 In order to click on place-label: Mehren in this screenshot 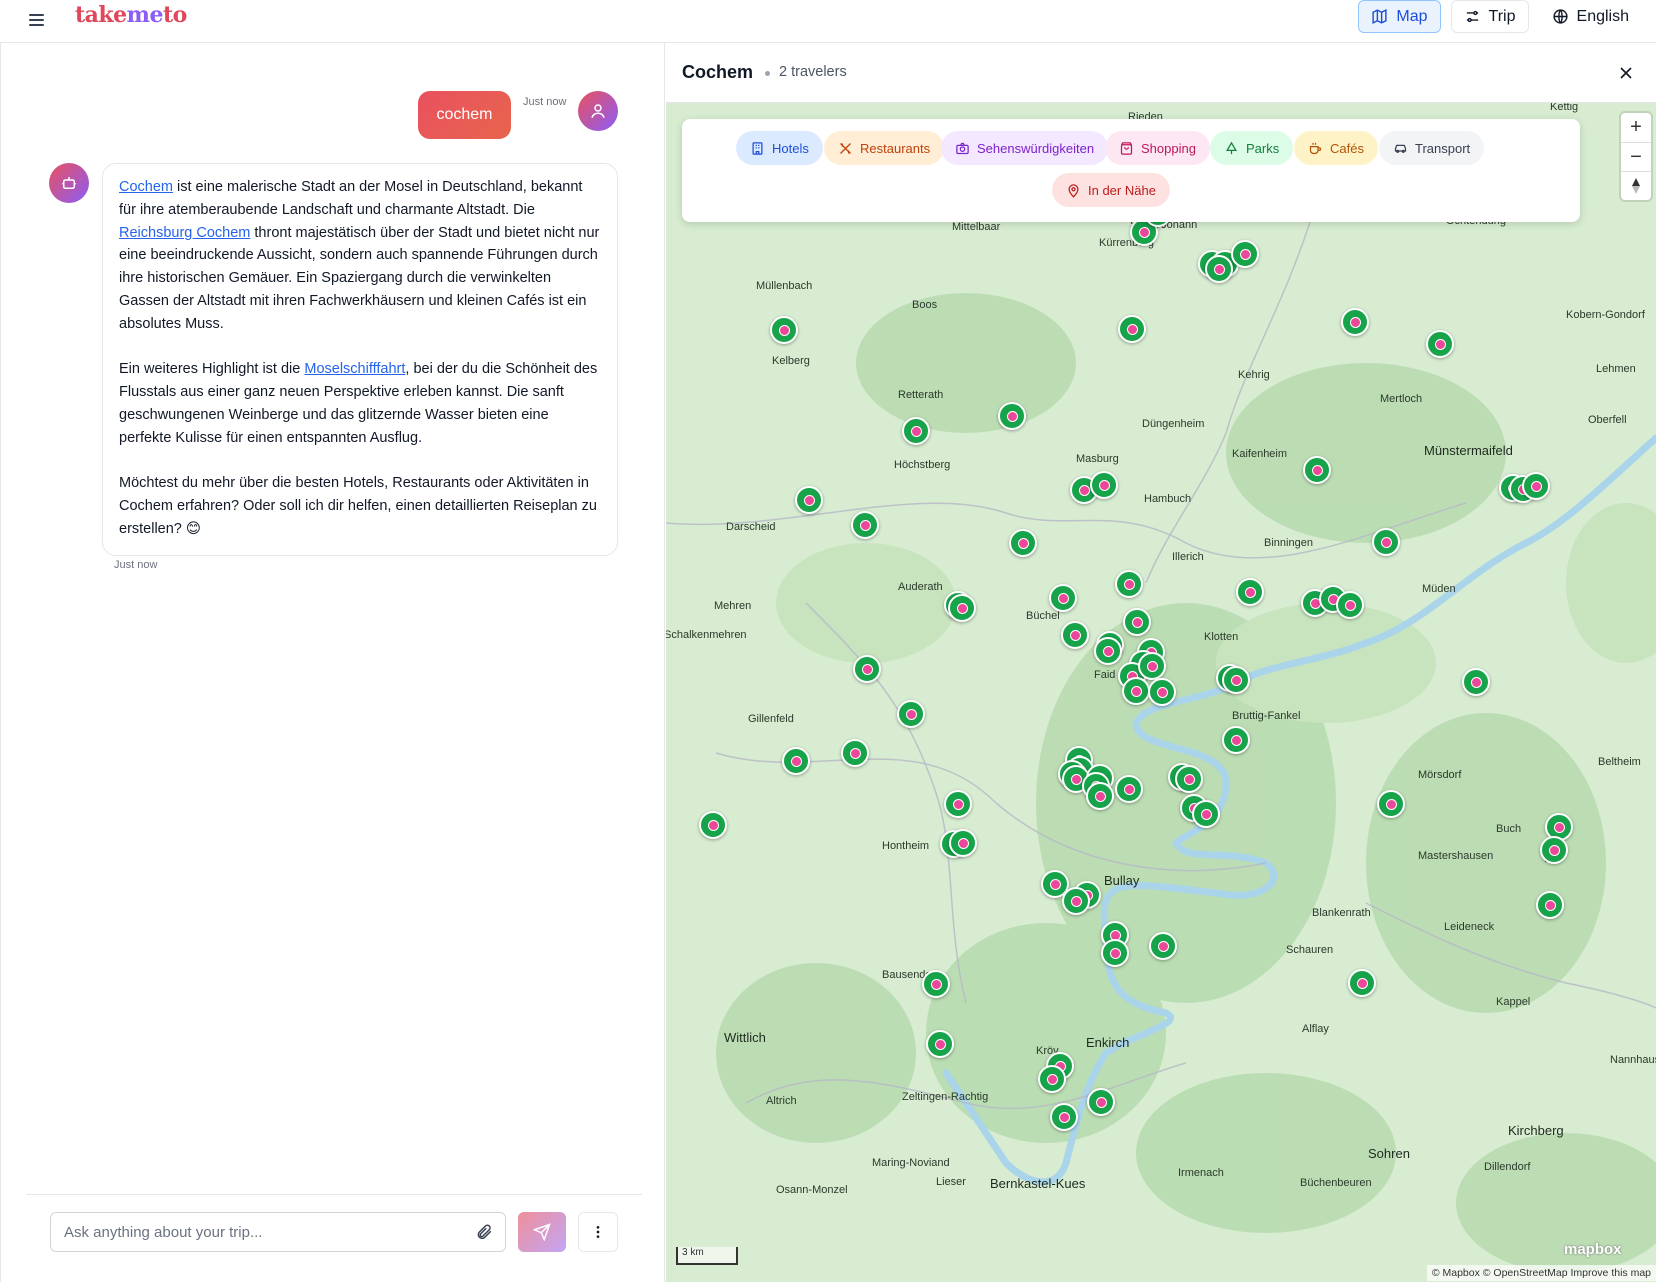, I will do `click(733, 606)`.